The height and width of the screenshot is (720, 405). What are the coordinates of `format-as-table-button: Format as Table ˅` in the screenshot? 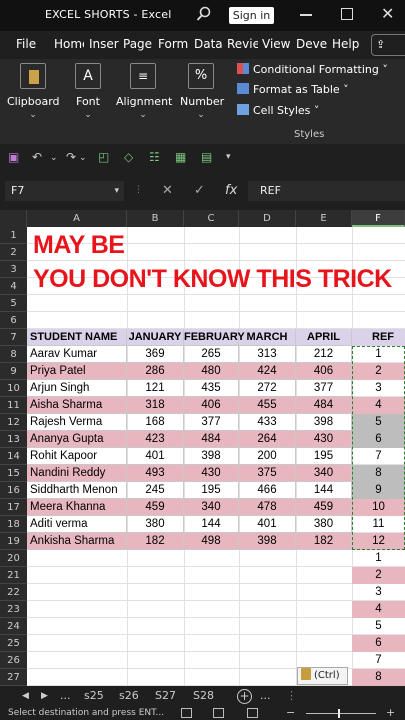 It's located at (293, 89).